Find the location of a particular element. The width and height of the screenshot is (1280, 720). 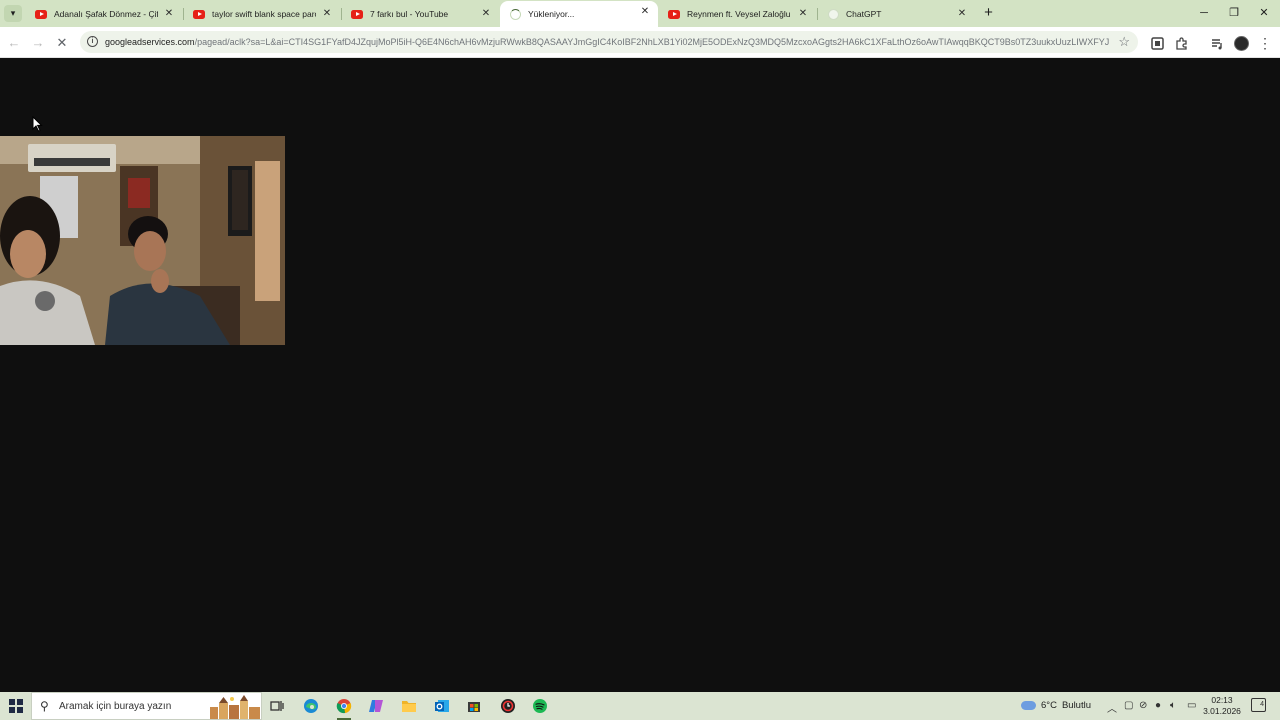

tab-adanali-safak: Adanalı Şafak Dönmez - Çiftetelli ✕ is located at coordinates (104, 14).